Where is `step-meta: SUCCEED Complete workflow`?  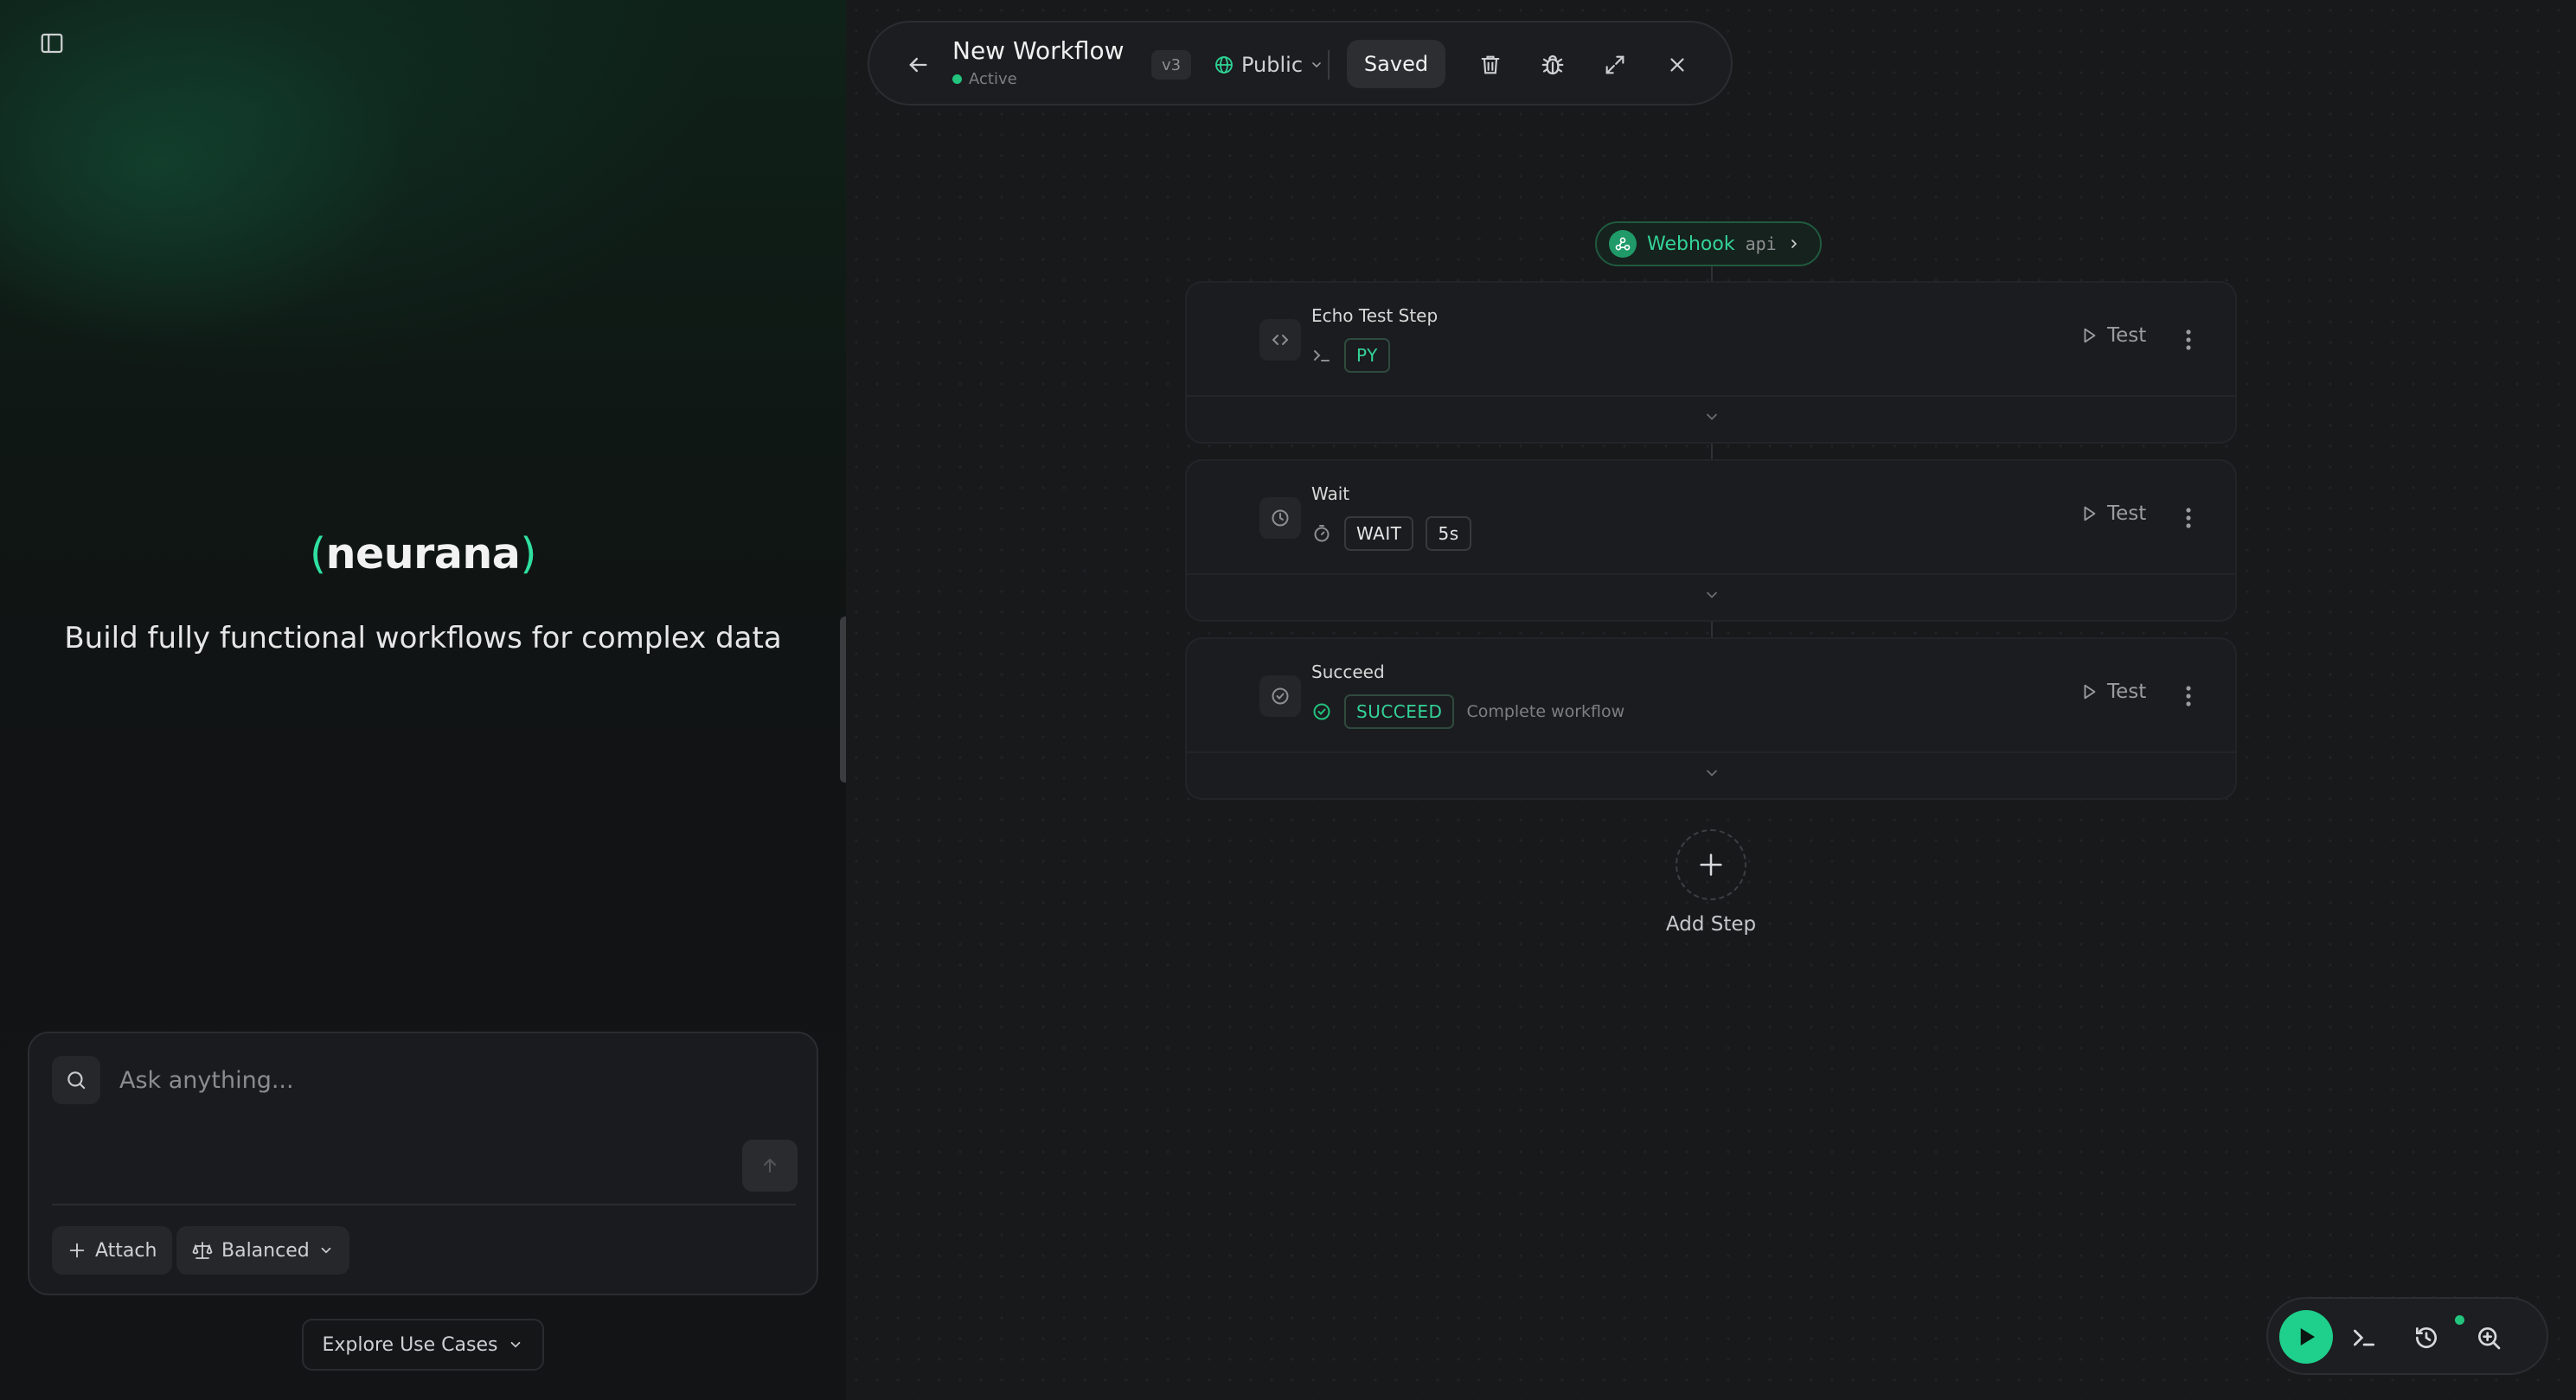 step-meta: SUCCEED Complete workflow is located at coordinates (1467, 711).